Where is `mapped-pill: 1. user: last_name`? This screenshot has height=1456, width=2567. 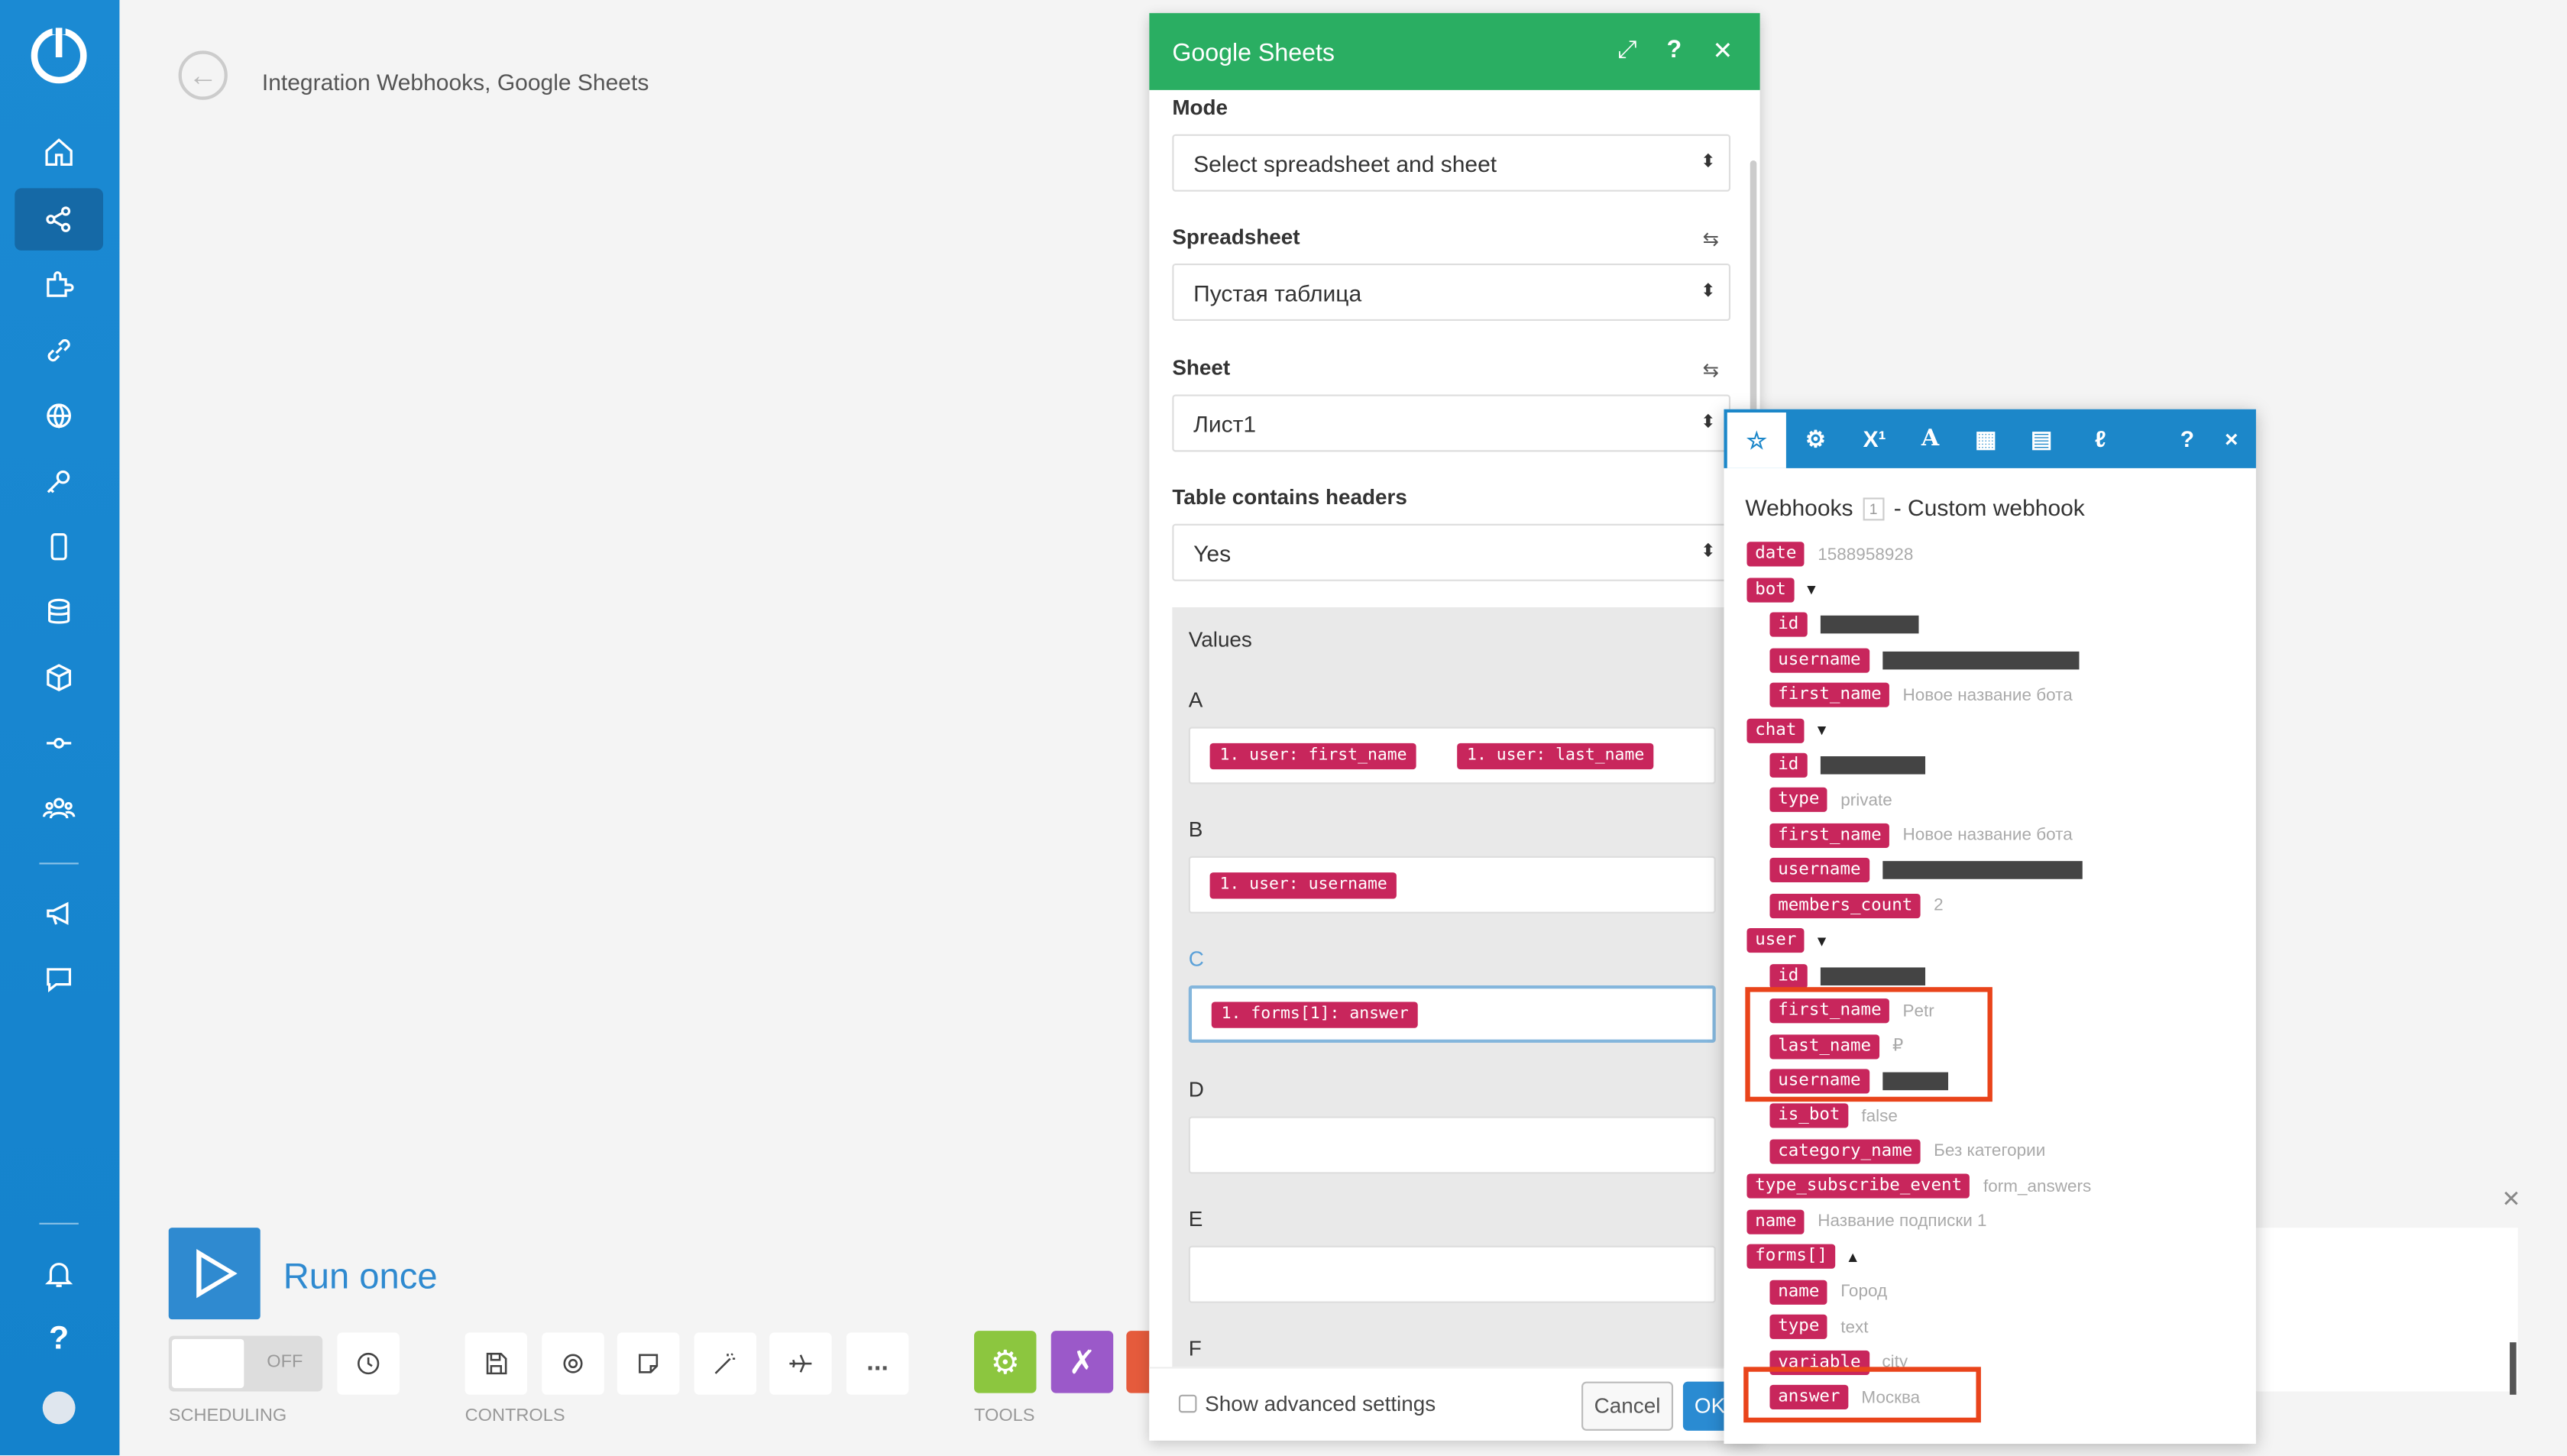
mapped-pill: 1. user: last_name is located at coordinates (1556, 757).